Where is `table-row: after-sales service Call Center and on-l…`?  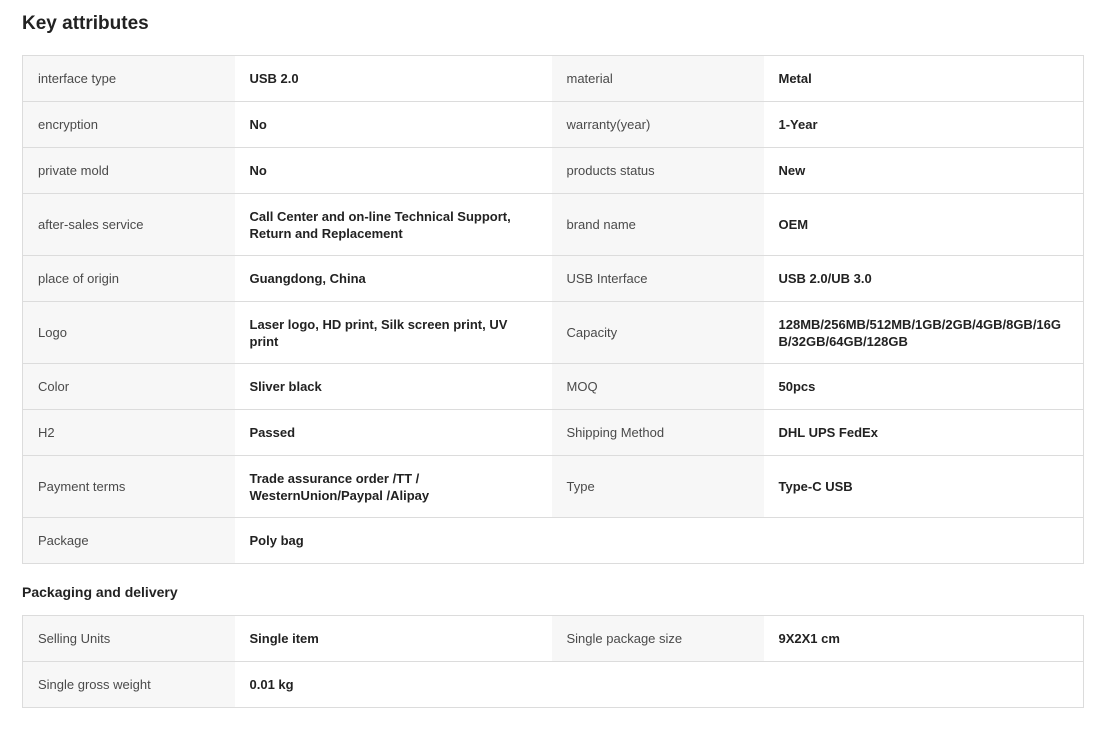
table-row: after-sales service Call Center and on-l… is located at coordinates (553, 224).